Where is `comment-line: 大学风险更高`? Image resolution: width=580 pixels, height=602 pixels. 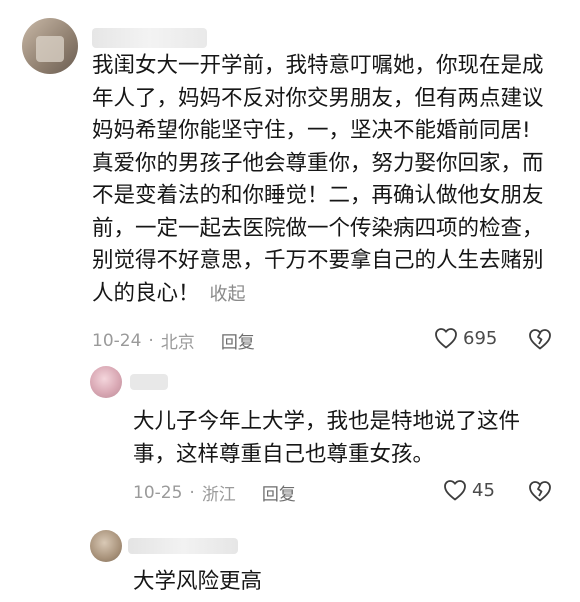 comment-line: 大学风险更高 is located at coordinates (198, 581).